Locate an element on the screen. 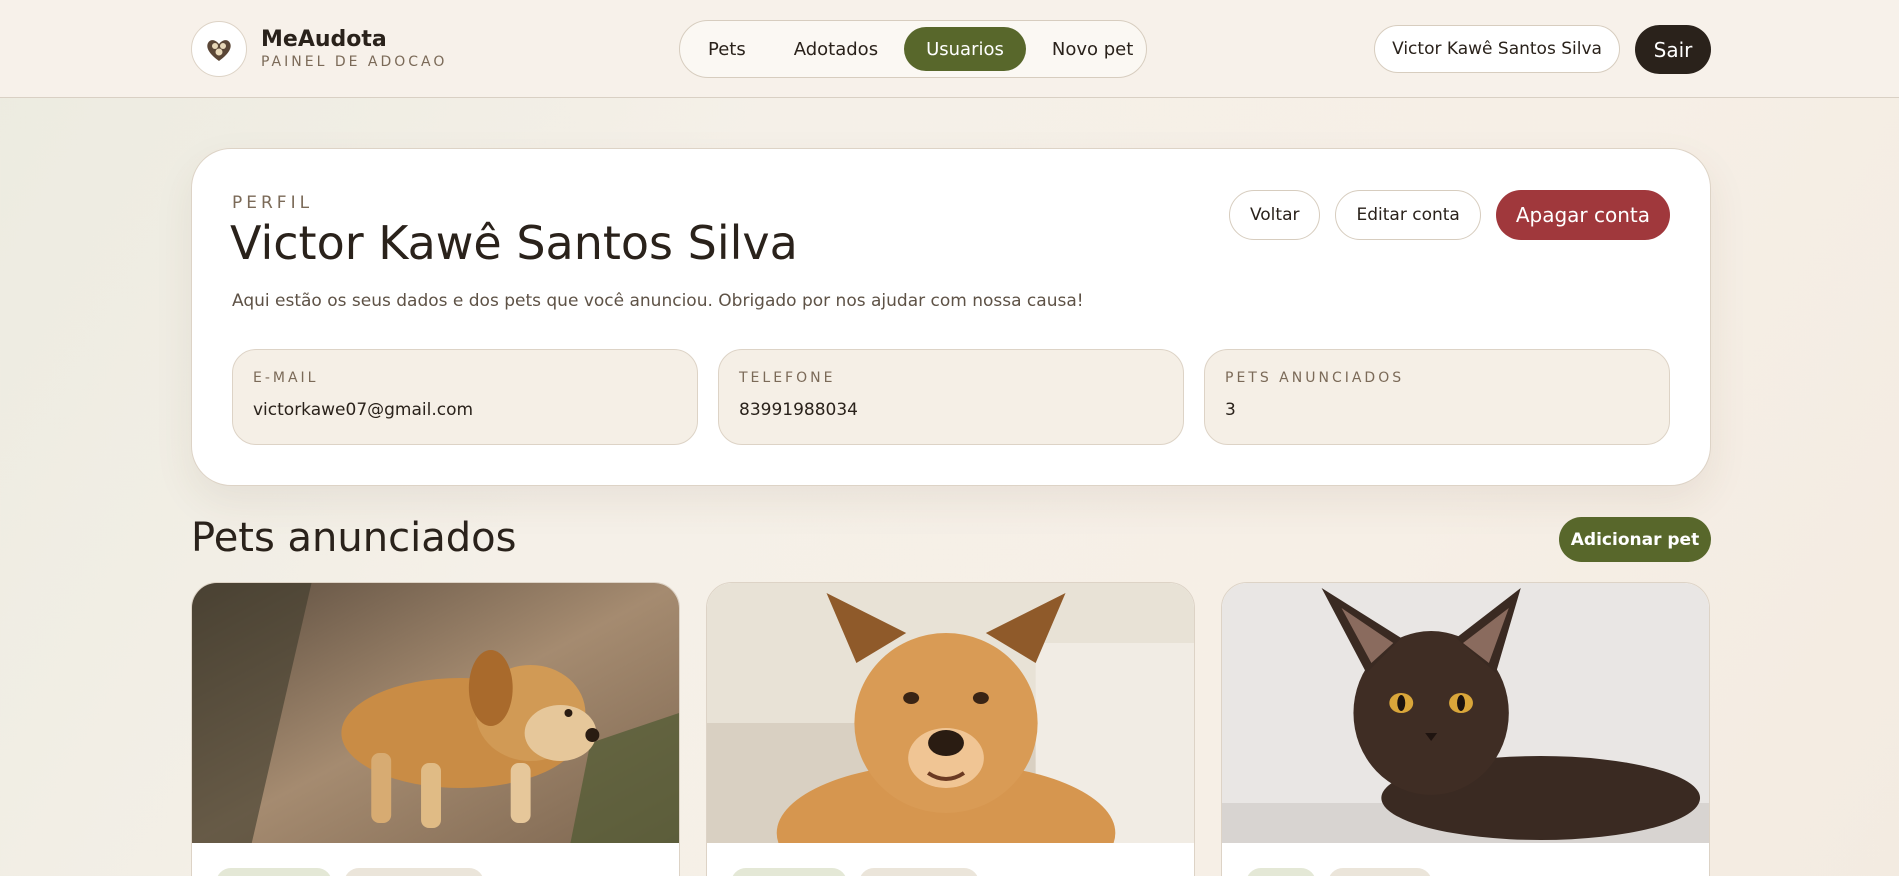  phone-value: 83991988034 is located at coordinates (798, 410).